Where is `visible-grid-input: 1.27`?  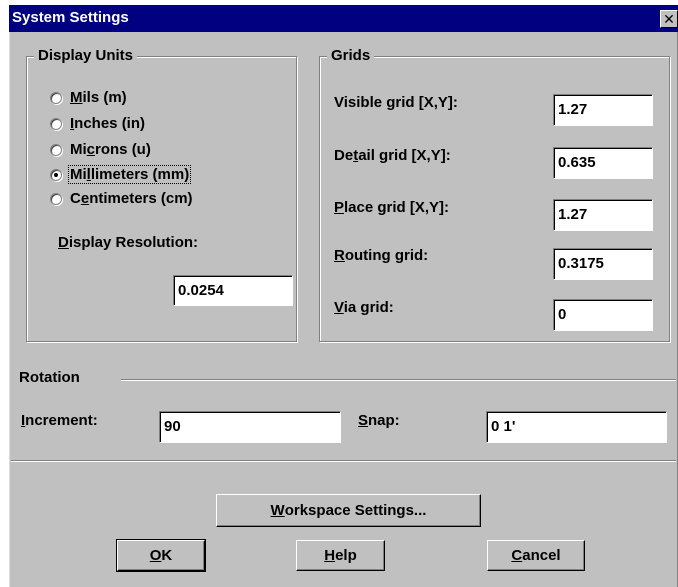 visible-grid-input: 1.27 is located at coordinates (603, 110).